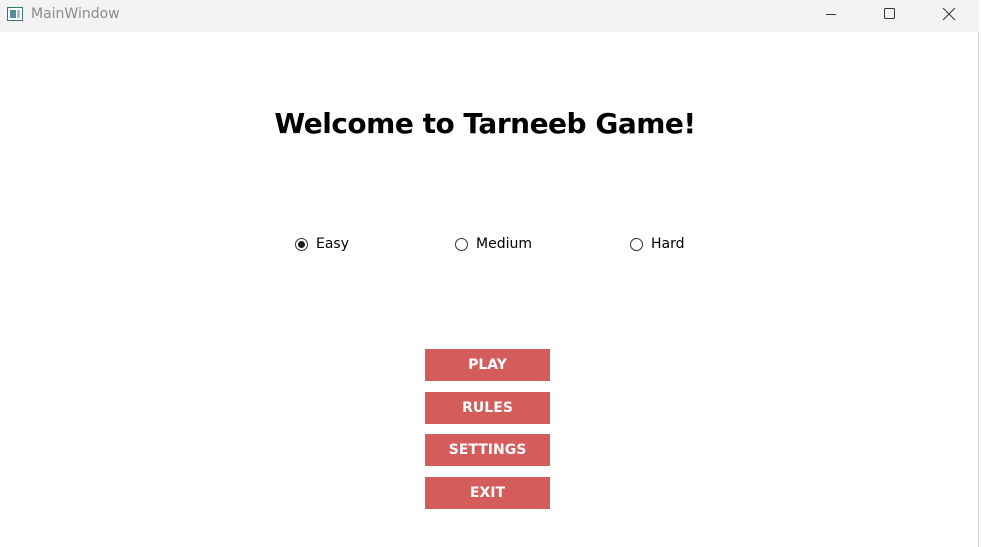 The width and height of the screenshot is (981, 547). Describe the element at coordinates (15, 14) in the screenshot. I see `window-app-icon` at that location.